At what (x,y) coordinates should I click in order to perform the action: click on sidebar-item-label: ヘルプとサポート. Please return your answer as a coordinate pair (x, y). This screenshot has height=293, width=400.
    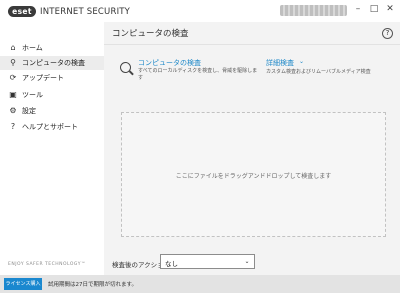
    Looking at the image, I should click on (50, 127).